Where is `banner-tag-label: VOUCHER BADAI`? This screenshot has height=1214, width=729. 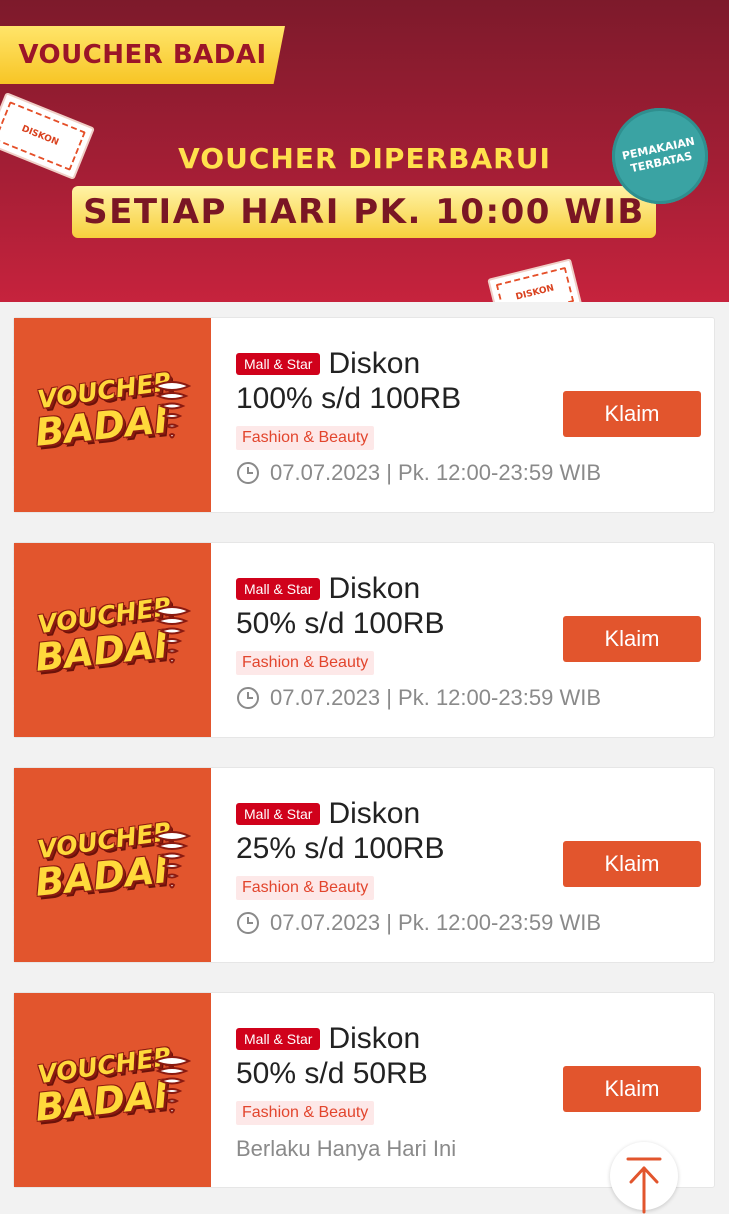
banner-tag-label: VOUCHER BADAI is located at coordinates (142, 55).